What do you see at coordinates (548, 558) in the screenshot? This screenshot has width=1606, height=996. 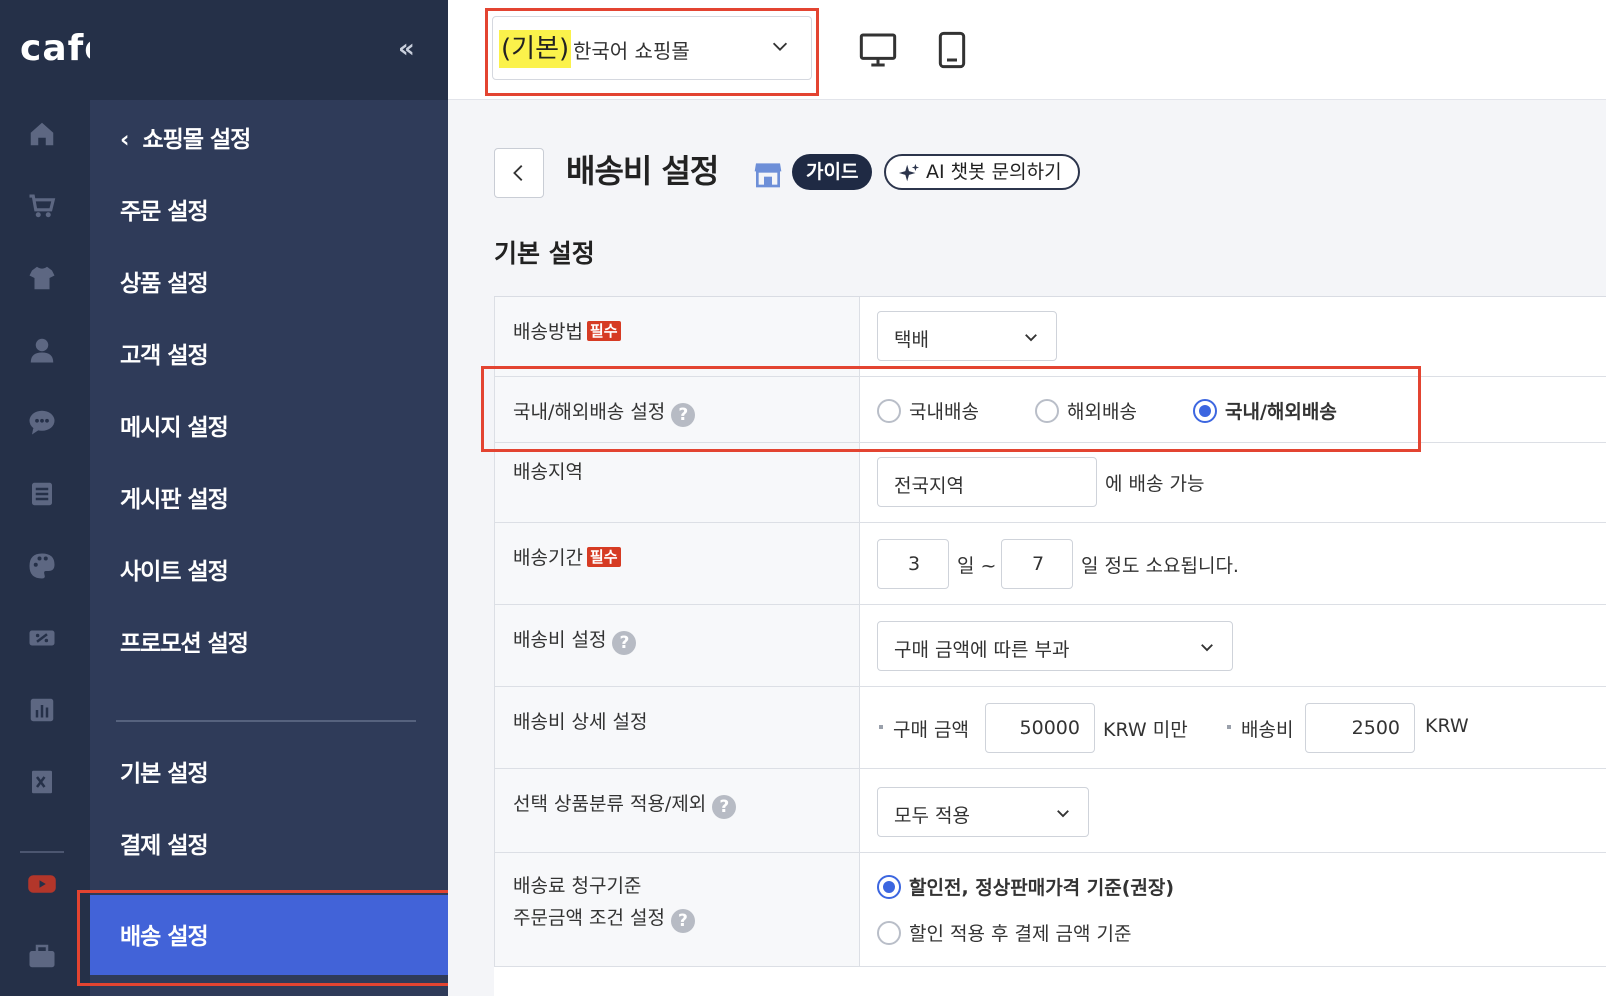 I see `label-text: 배송기간` at bounding box center [548, 558].